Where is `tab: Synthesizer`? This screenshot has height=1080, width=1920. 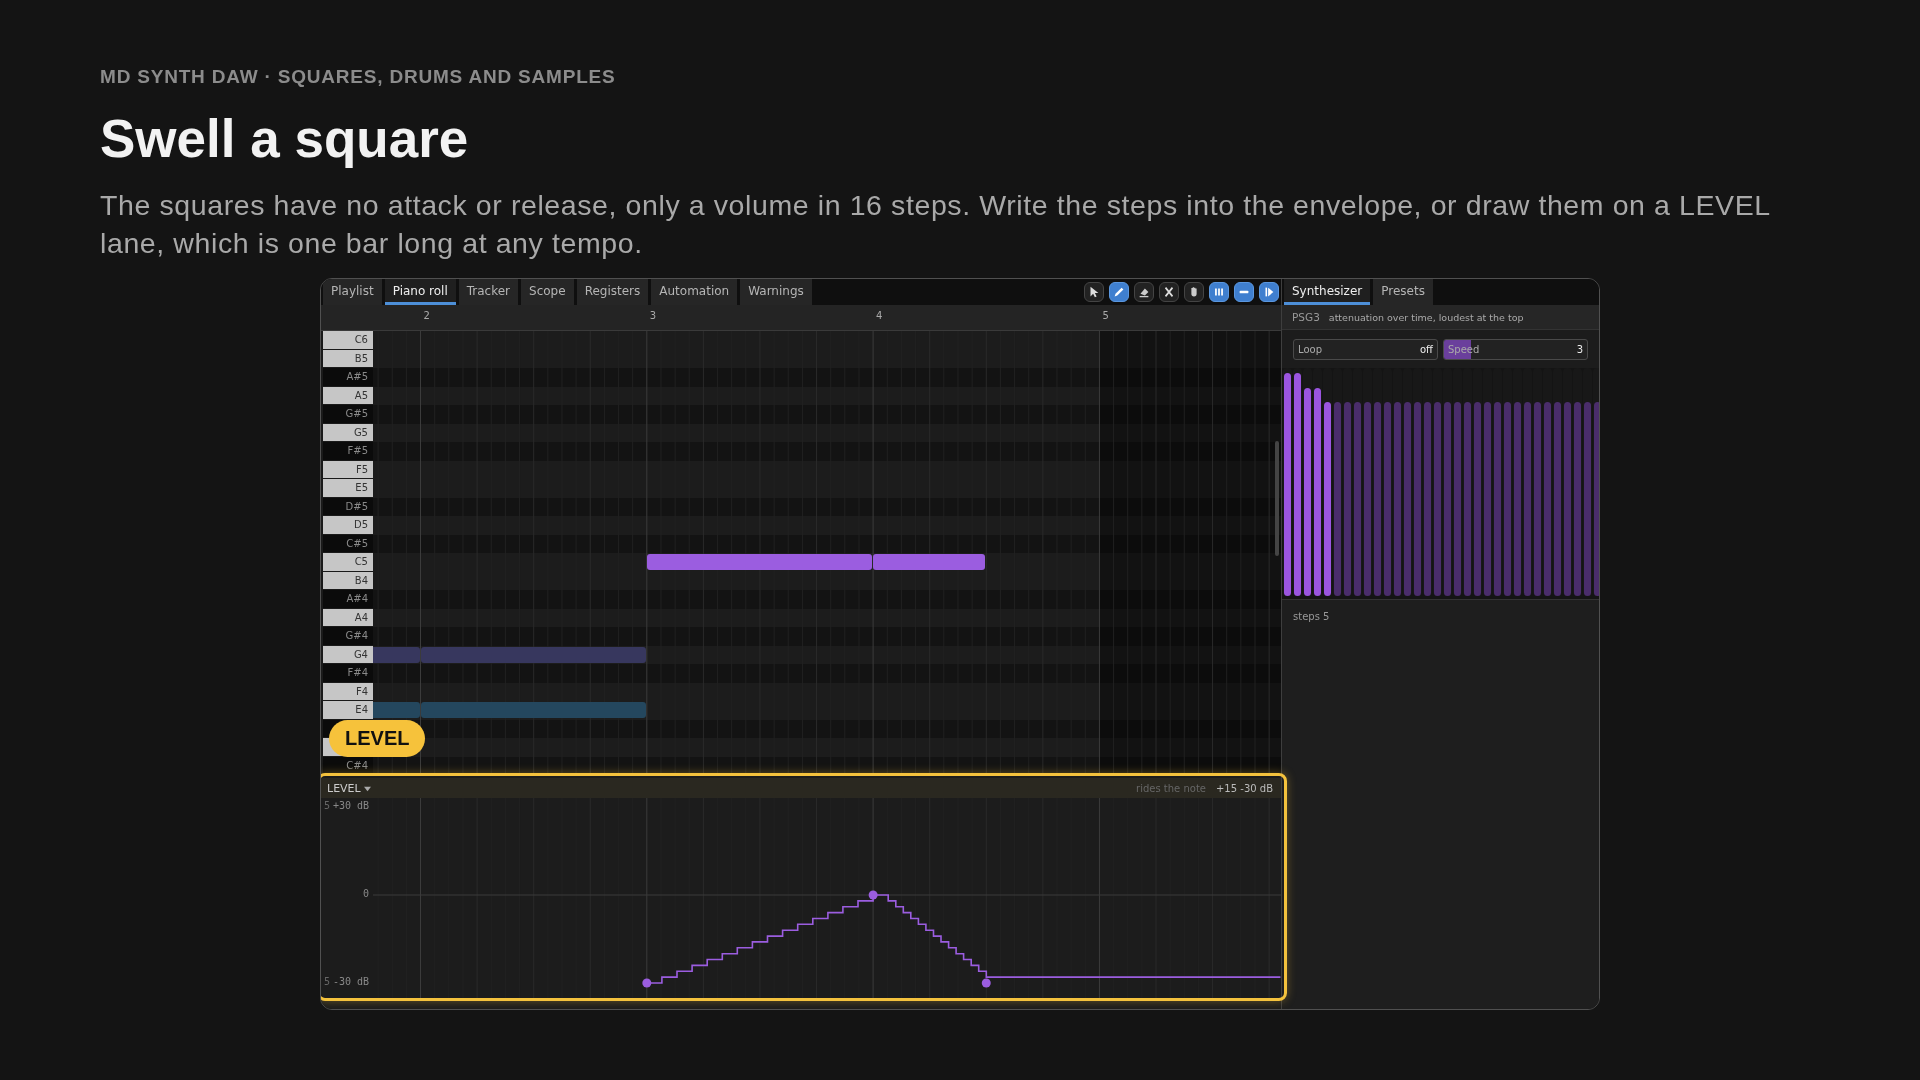 tab: Synthesizer is located at coordinates (1327, 292).